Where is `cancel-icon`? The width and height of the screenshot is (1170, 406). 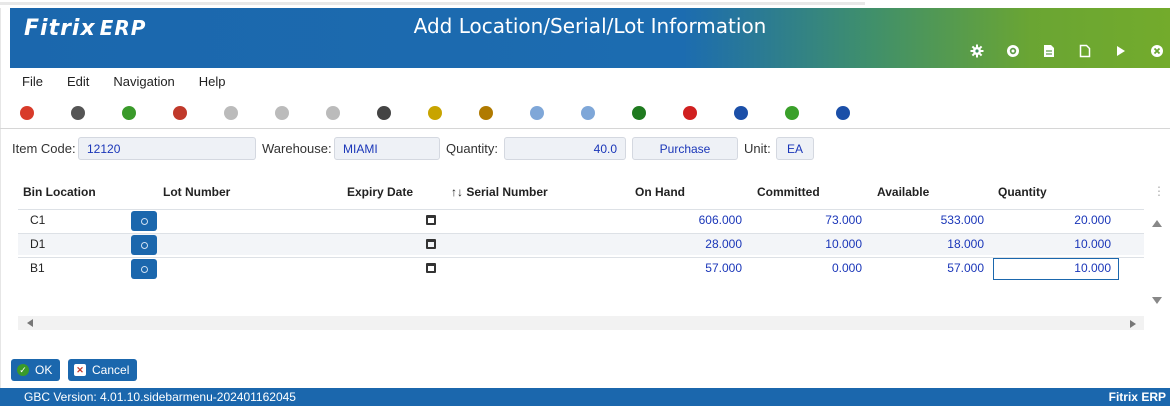
cancel-icon is located at coordinates (180, 113).